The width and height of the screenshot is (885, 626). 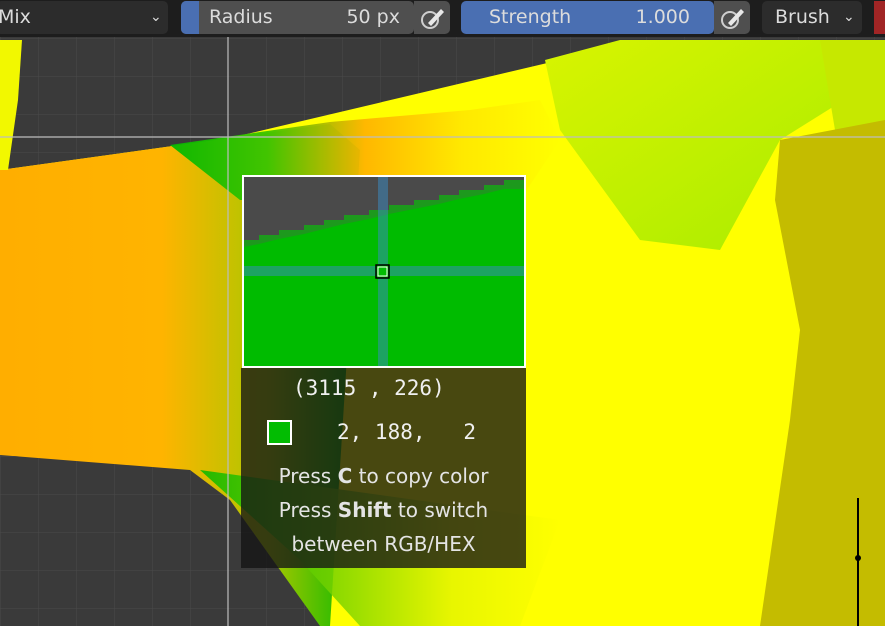 I want to click on color-picker-magnifier, so click(x=384, y=271).